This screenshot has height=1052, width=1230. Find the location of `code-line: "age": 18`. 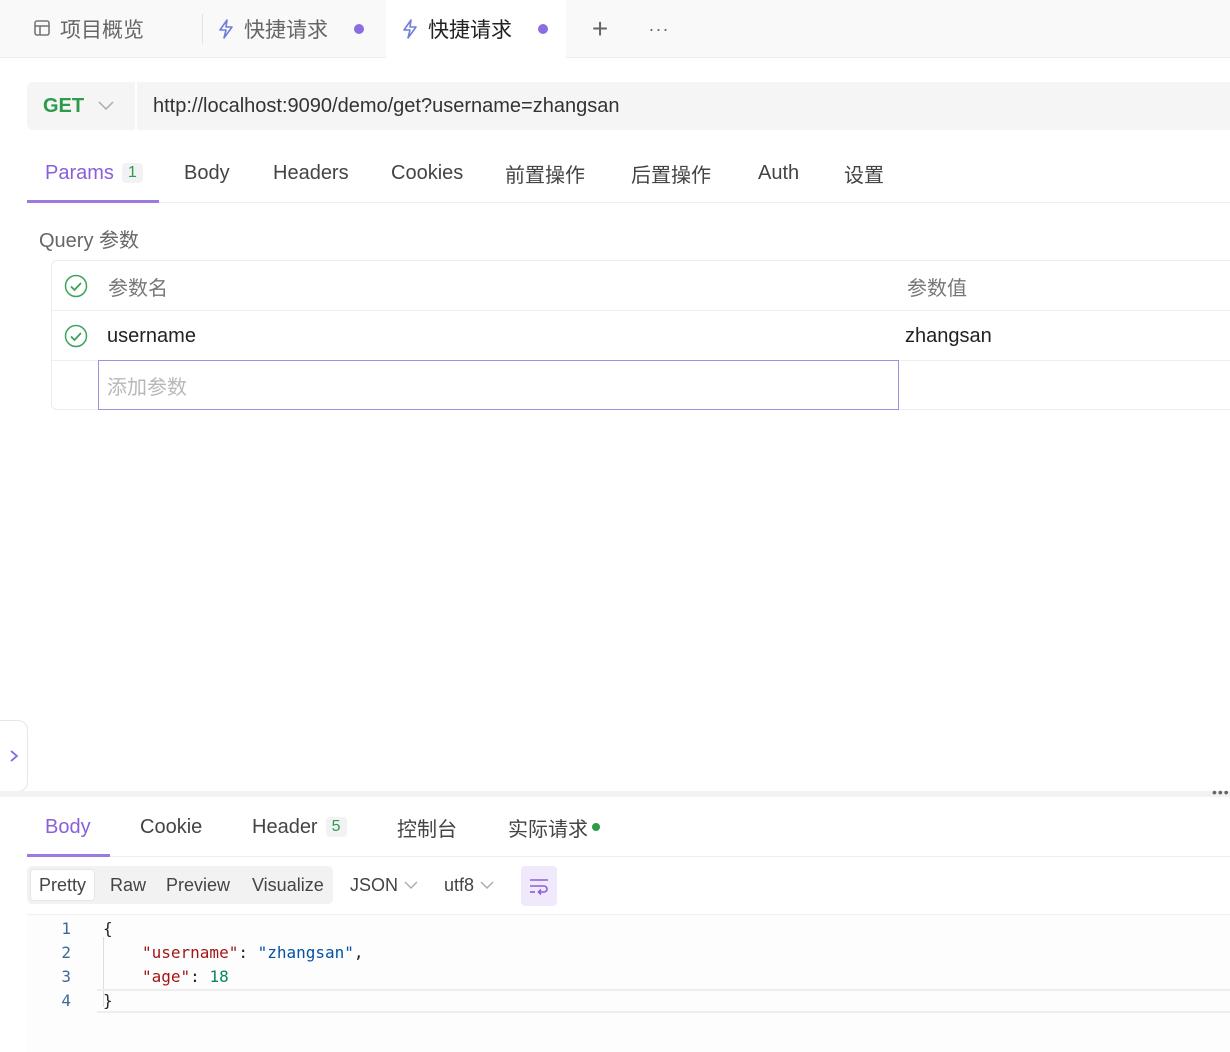

code-line: "age": 18 is located at coordinates (185, 976).